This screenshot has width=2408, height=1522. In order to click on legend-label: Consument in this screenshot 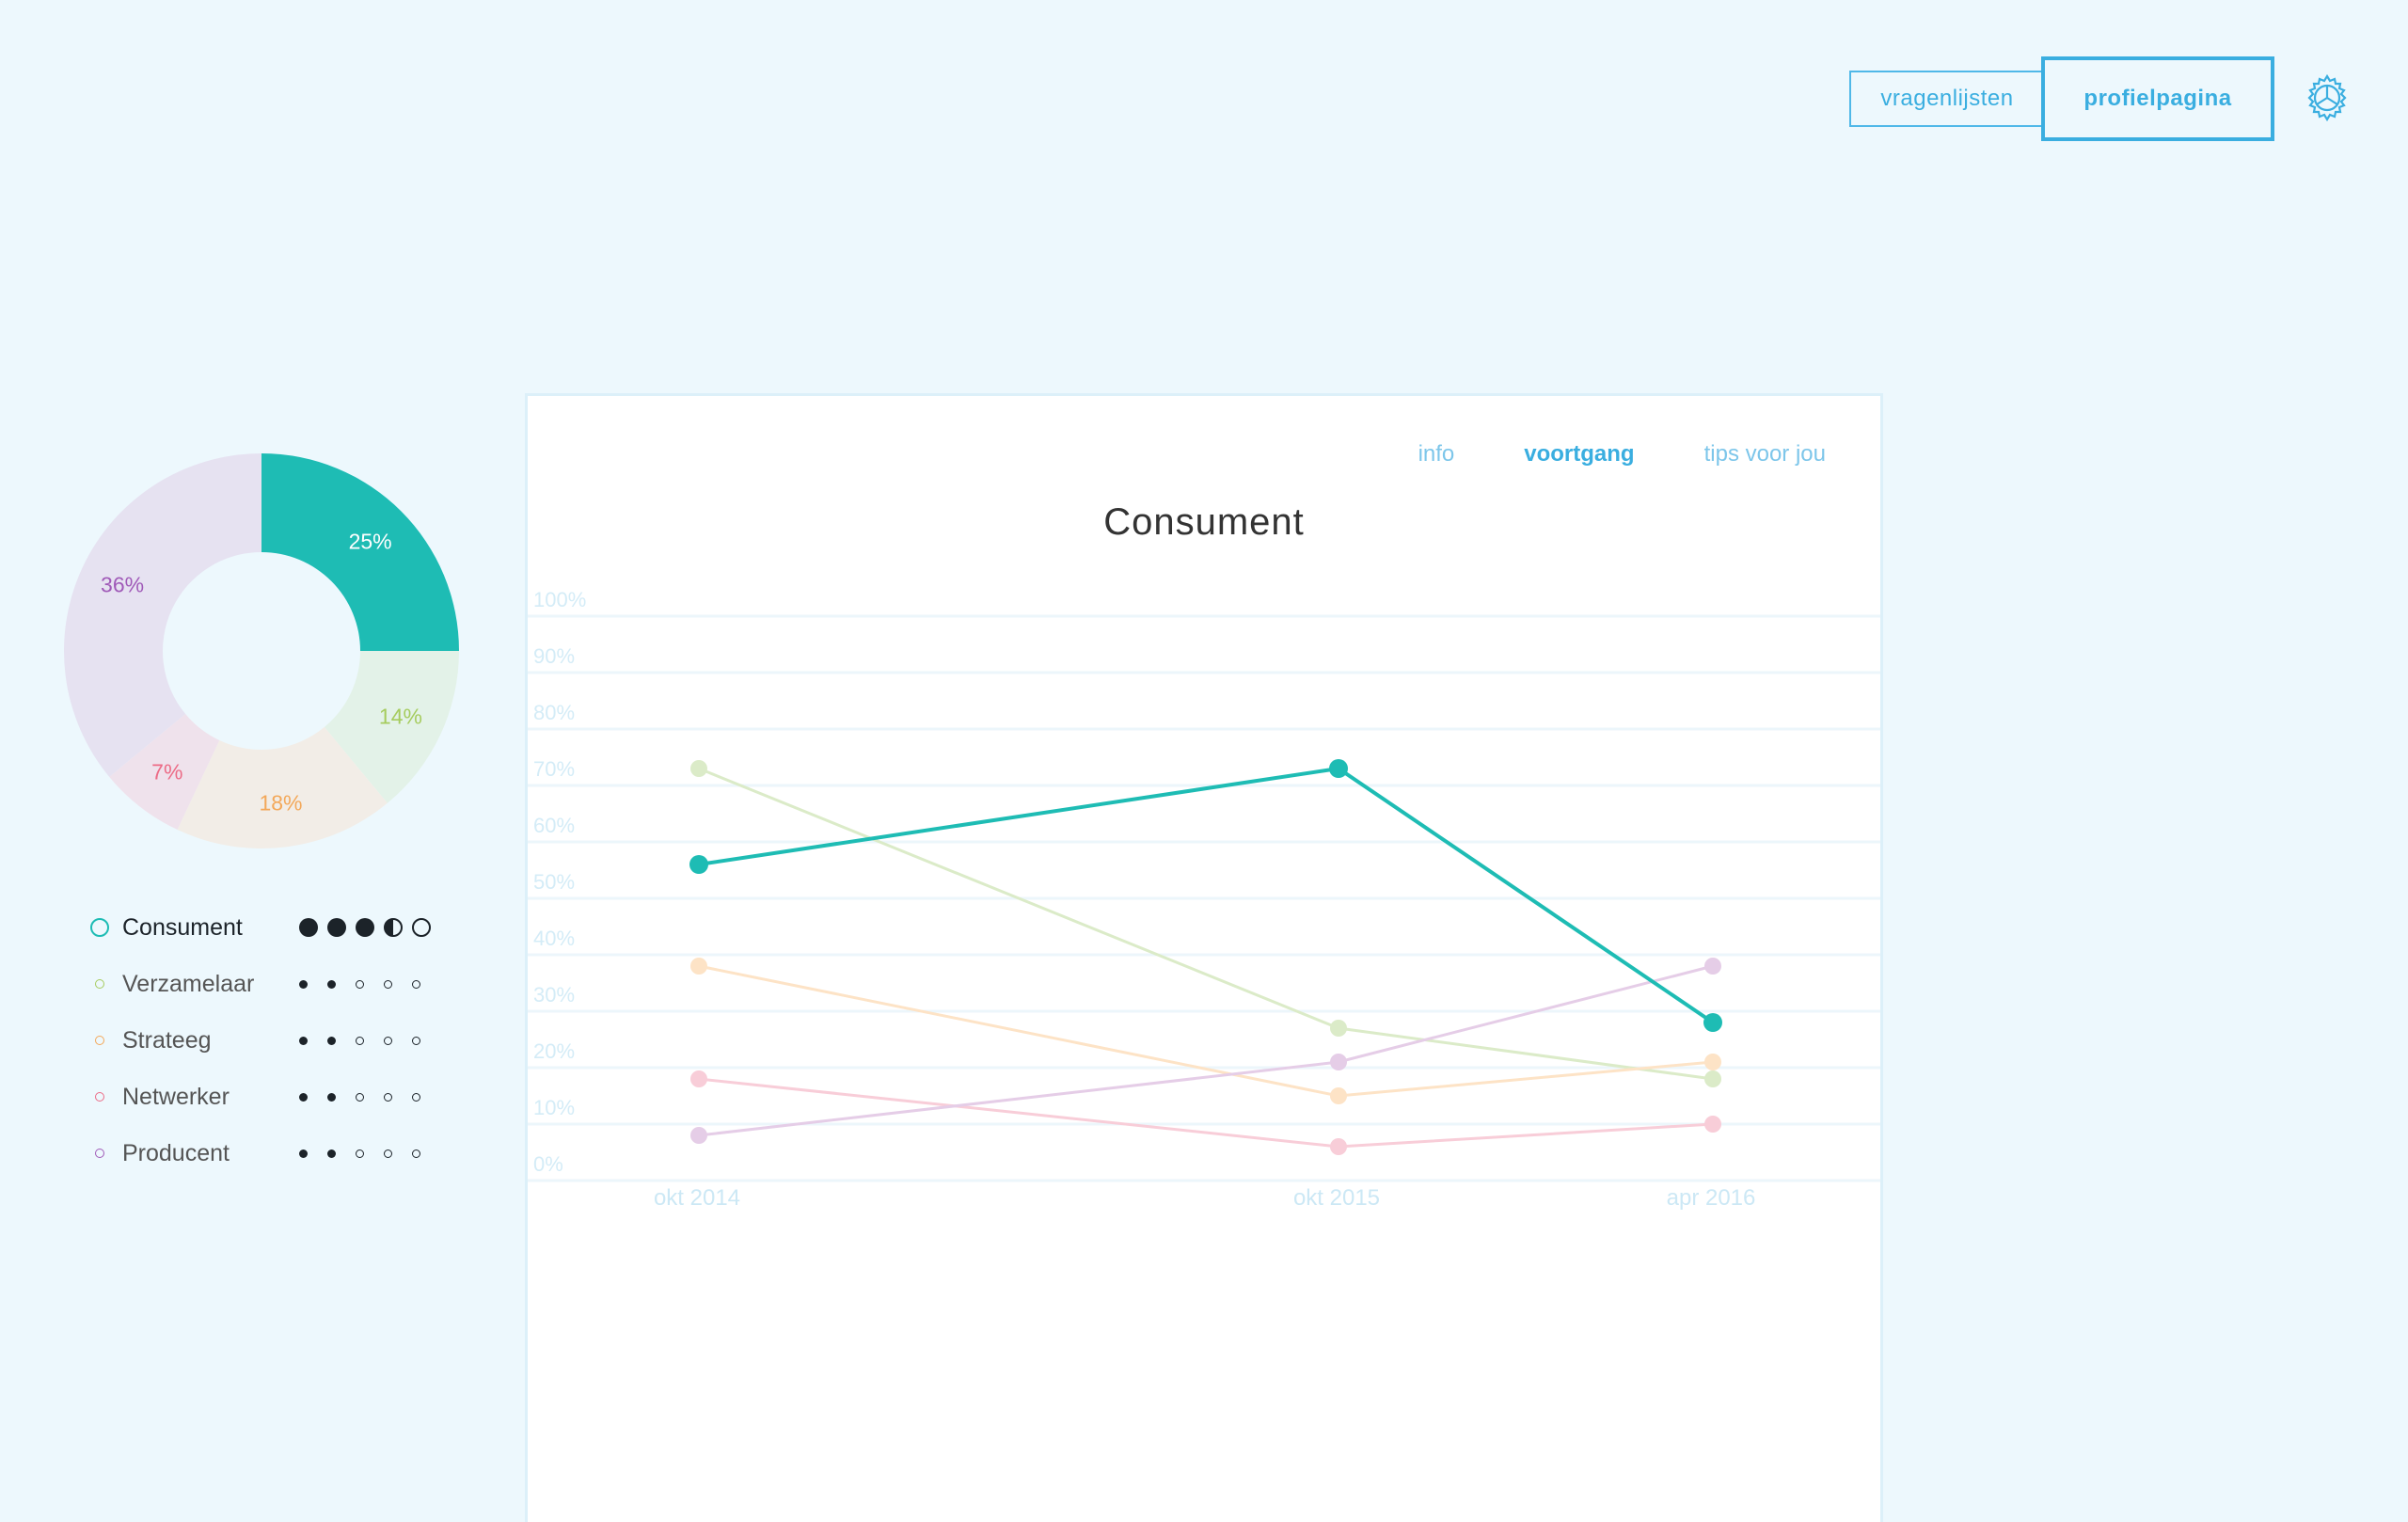, I will do `click(183, 927)`.